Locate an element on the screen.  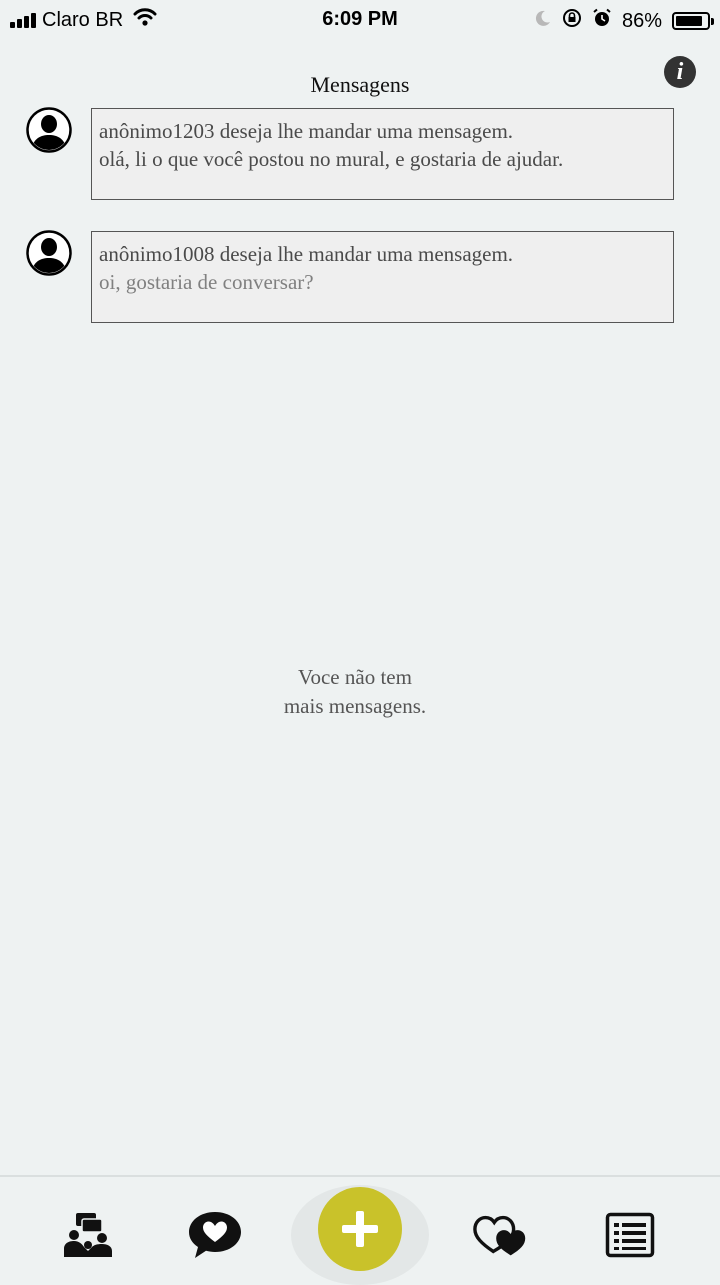
bottom-nav is located at coordinates (360, 1230).